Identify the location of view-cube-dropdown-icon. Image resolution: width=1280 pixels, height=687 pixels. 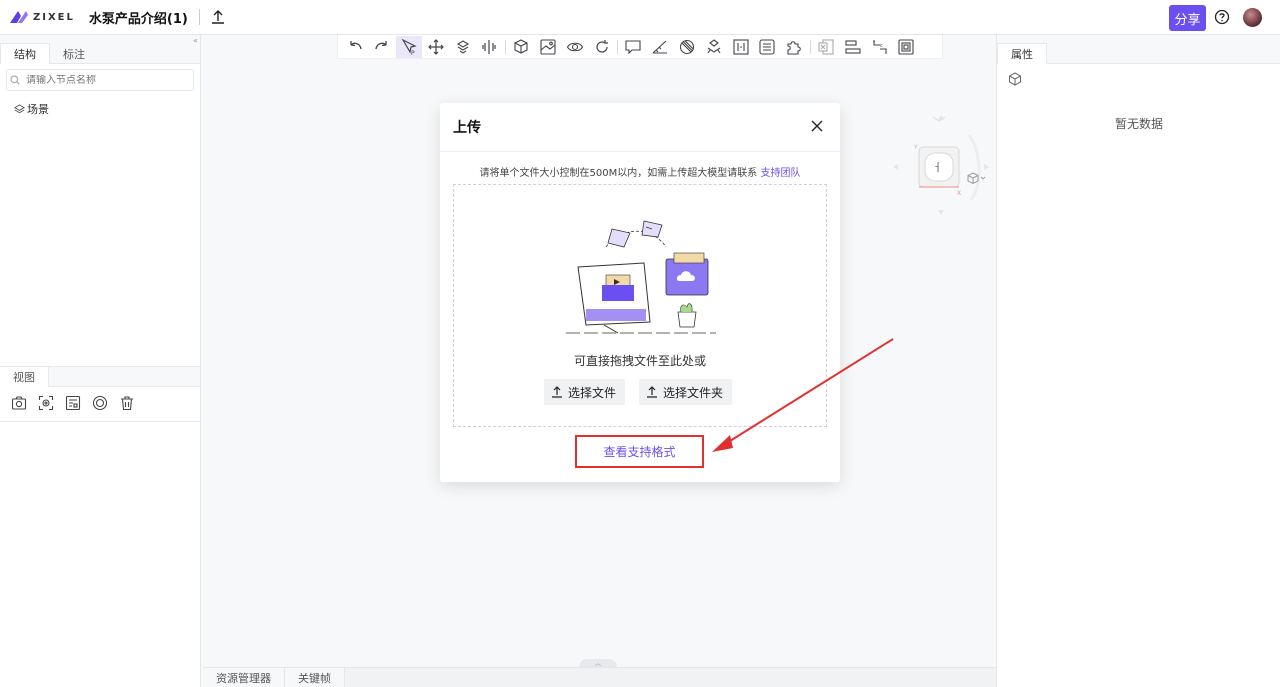
(976, 178).